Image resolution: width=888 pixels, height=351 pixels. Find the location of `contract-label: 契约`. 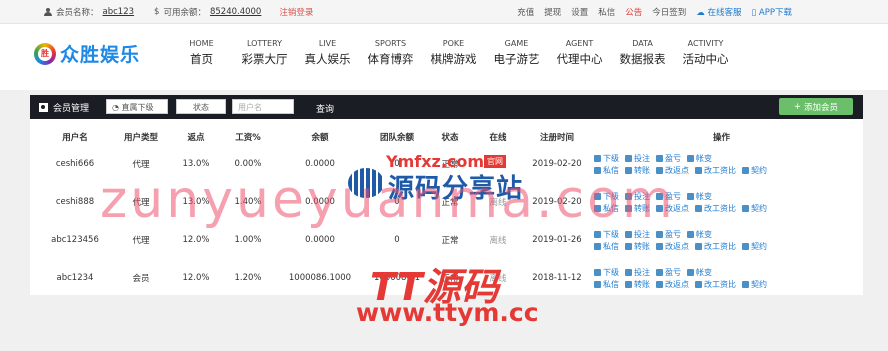

contract-label: 契约 is located at coordinates (759, 284).